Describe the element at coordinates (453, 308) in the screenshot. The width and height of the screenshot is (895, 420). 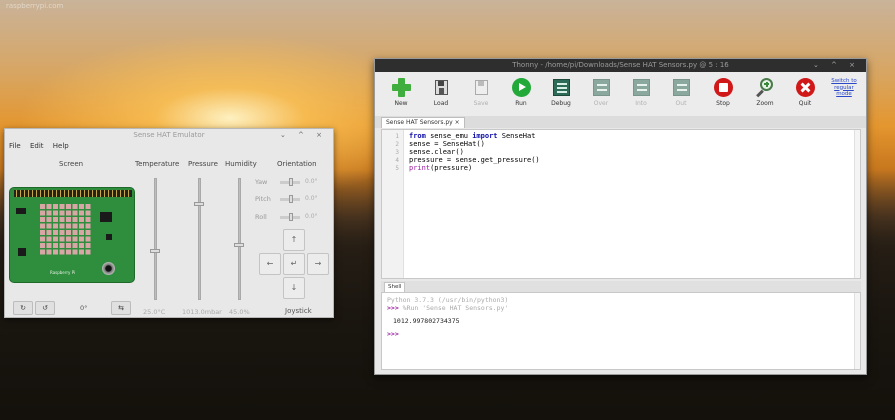
I see `shell-run-command: %Run 'Sense HAT Sensors.py'` at that location.